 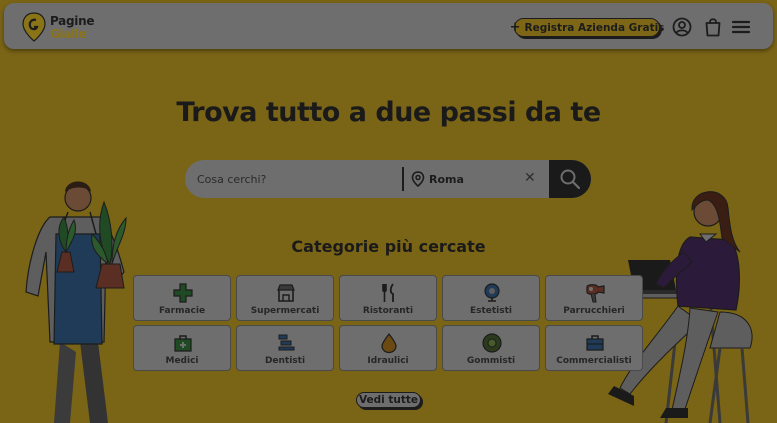 I want to click on store-icon, so click(x=286, y=293).